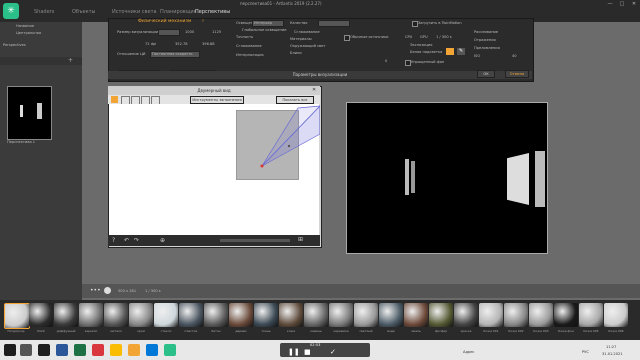 This screenshot has width=640, height=360. Describe the element at coordinates (333, 352) in the screenshot. I see `ok-icon: ✓` at that location.